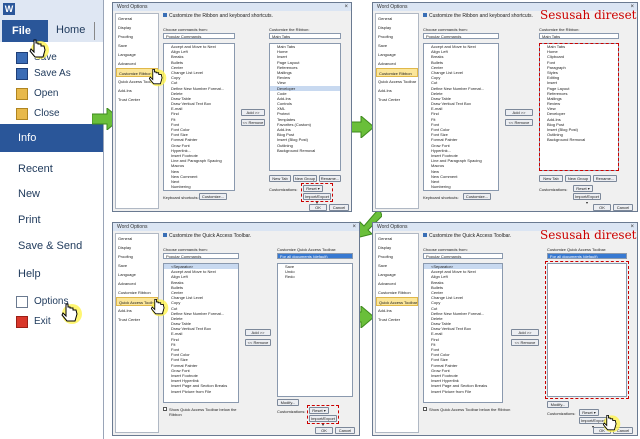 This screenshot has height=439, width=640. What do you see at coordinates (51, 138) in the screenshot?
I see `menu-info: Info` at bounding box center [51, 138].